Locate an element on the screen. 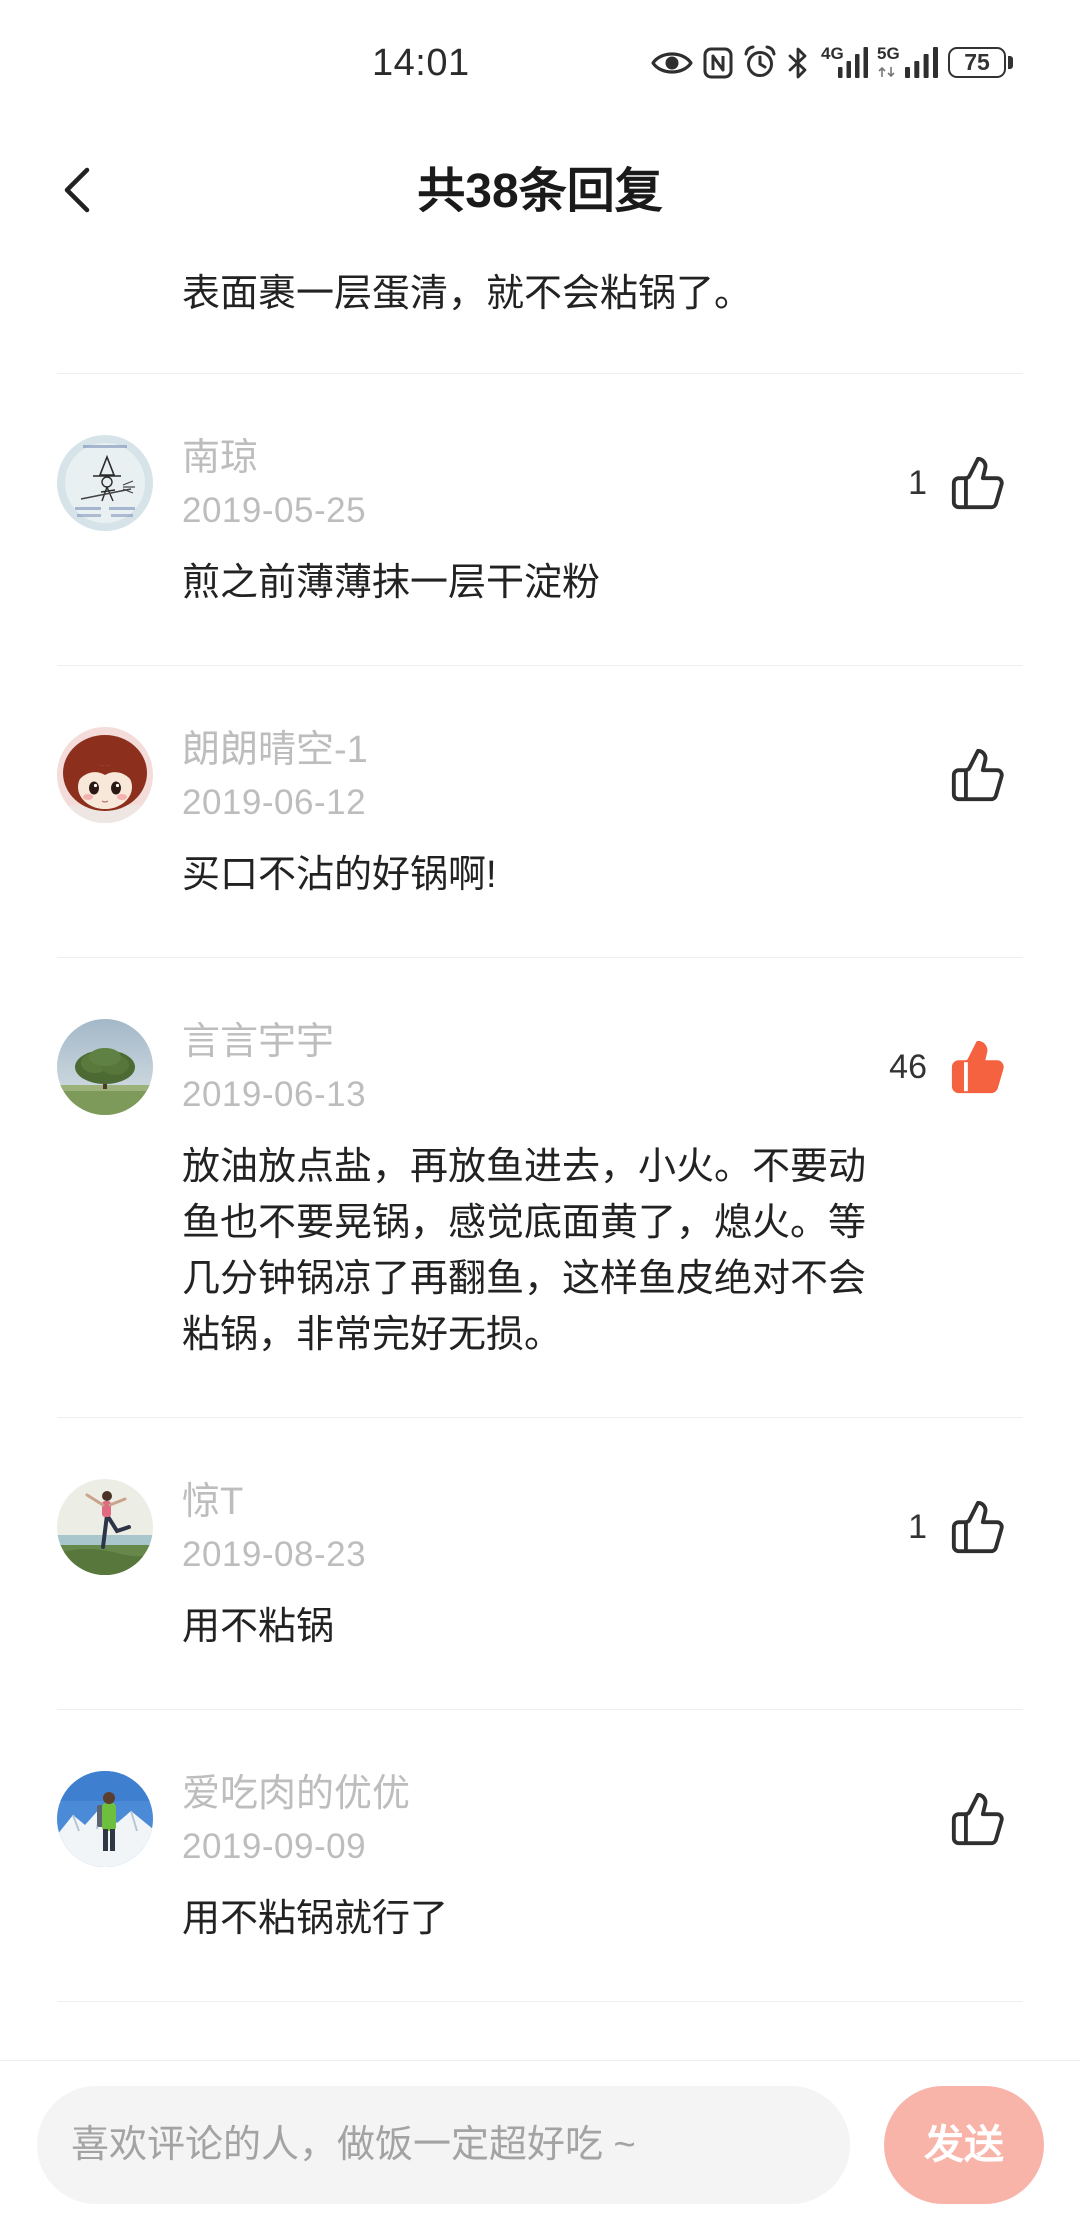  comment-date: 2019-05-25 is located at coordinates (274, 510).